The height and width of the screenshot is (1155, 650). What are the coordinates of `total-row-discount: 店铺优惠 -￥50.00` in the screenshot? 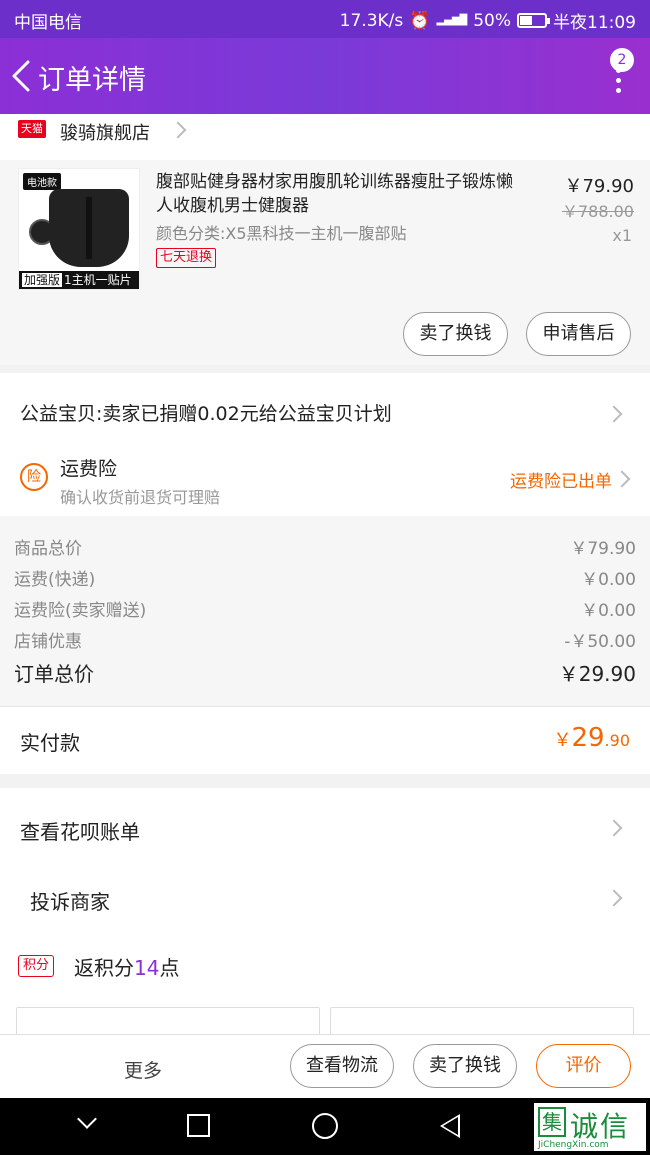 It's located at (325, 639).